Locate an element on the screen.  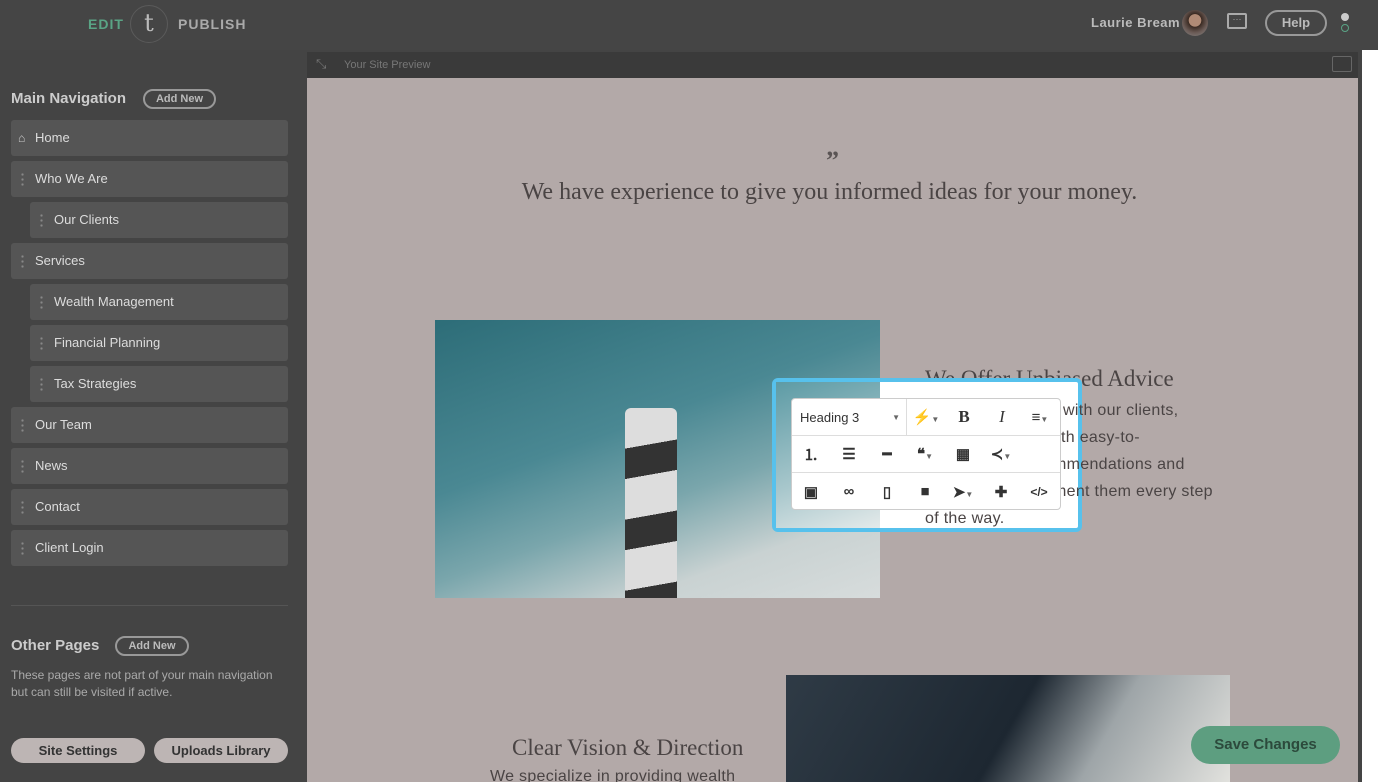
help-button: Help is located at coordinates (1296, 23).